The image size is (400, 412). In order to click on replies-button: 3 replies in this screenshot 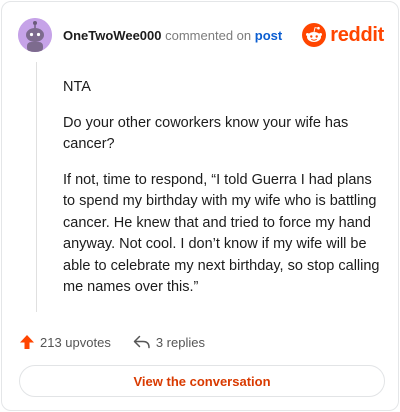, I will do `click(169, 342)`.